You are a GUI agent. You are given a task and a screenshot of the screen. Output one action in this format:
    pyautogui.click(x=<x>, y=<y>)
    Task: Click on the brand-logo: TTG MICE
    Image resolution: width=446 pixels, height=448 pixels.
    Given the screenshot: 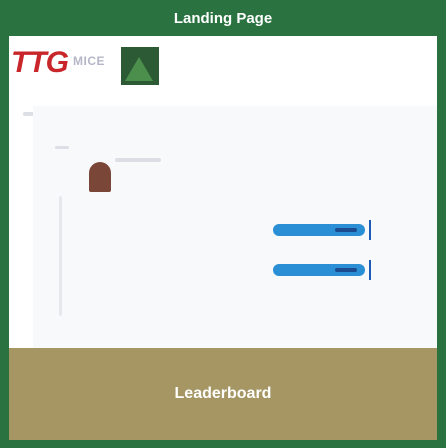 What is the action you would take?
    pyautogui.click(x=86, y=65)
    